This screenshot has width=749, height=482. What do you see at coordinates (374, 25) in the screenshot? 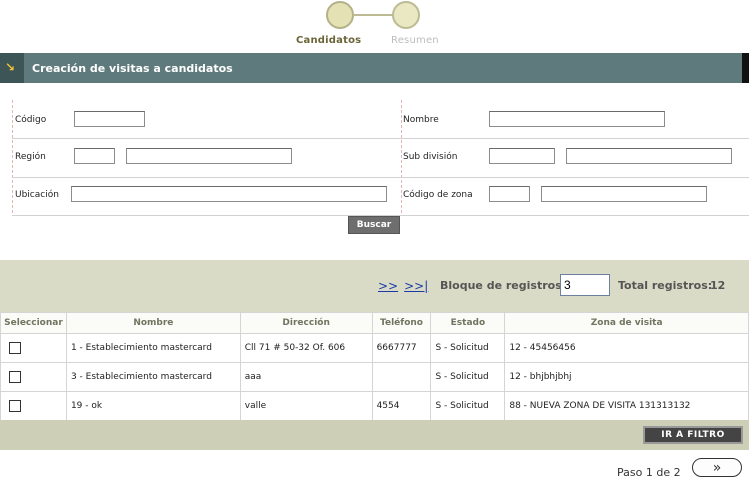
I see `wizard-stepper: Candidatos Resumen` at bounding box center [374, 25].